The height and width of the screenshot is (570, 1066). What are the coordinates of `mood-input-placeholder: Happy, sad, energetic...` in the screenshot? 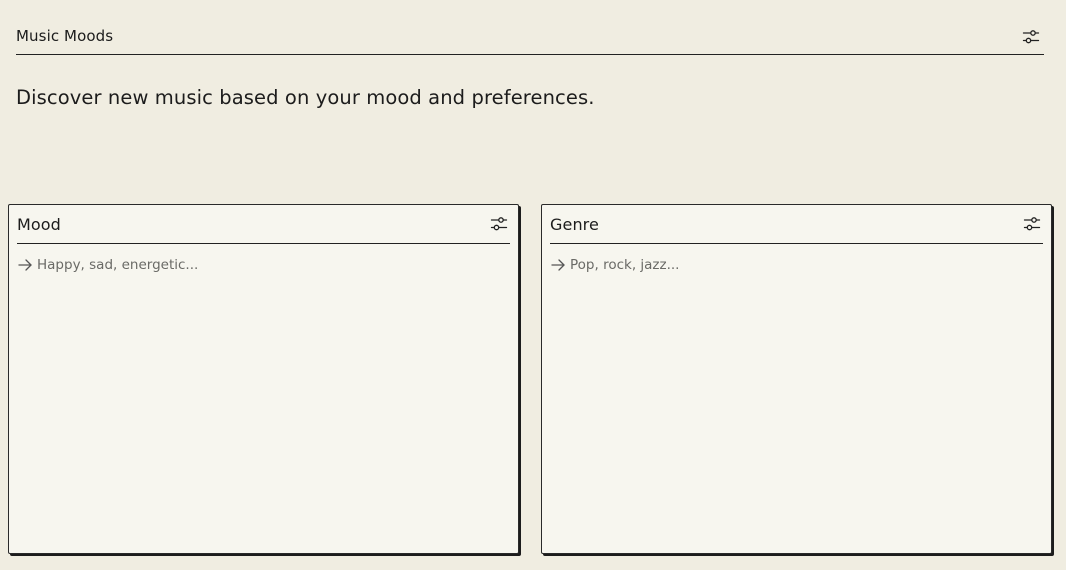 It's located at (118, 265).